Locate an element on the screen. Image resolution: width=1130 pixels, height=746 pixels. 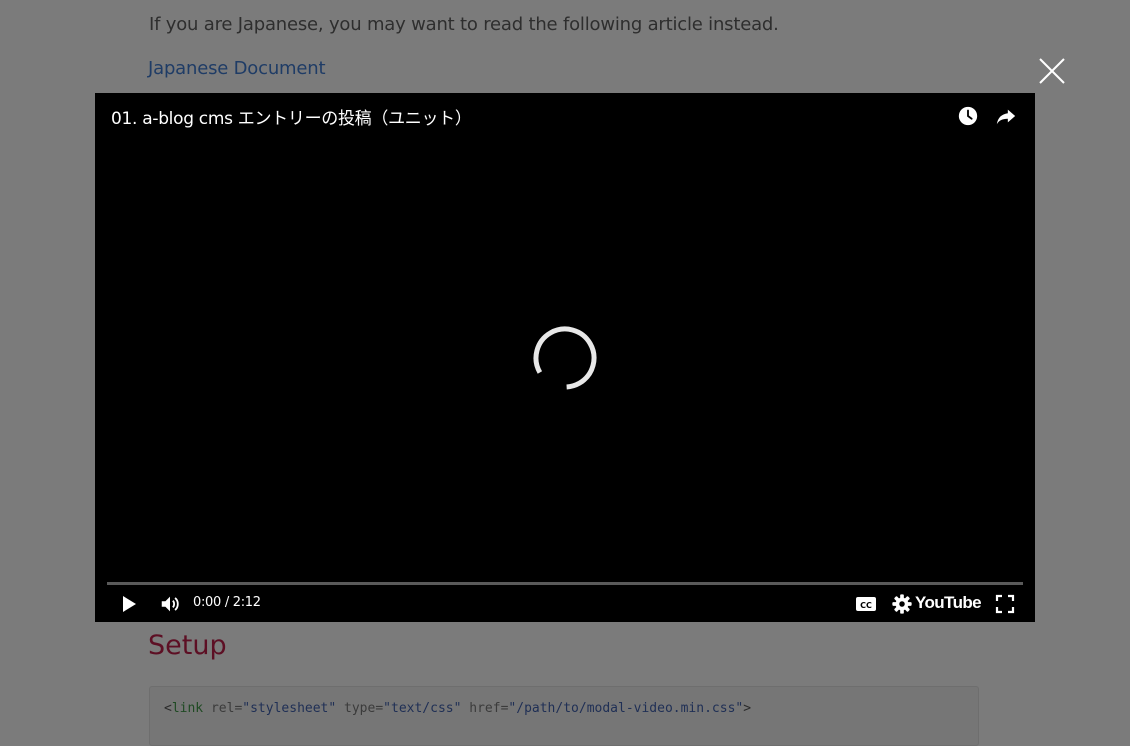
loading-spinner-icon is located at coordinates (565, 358).